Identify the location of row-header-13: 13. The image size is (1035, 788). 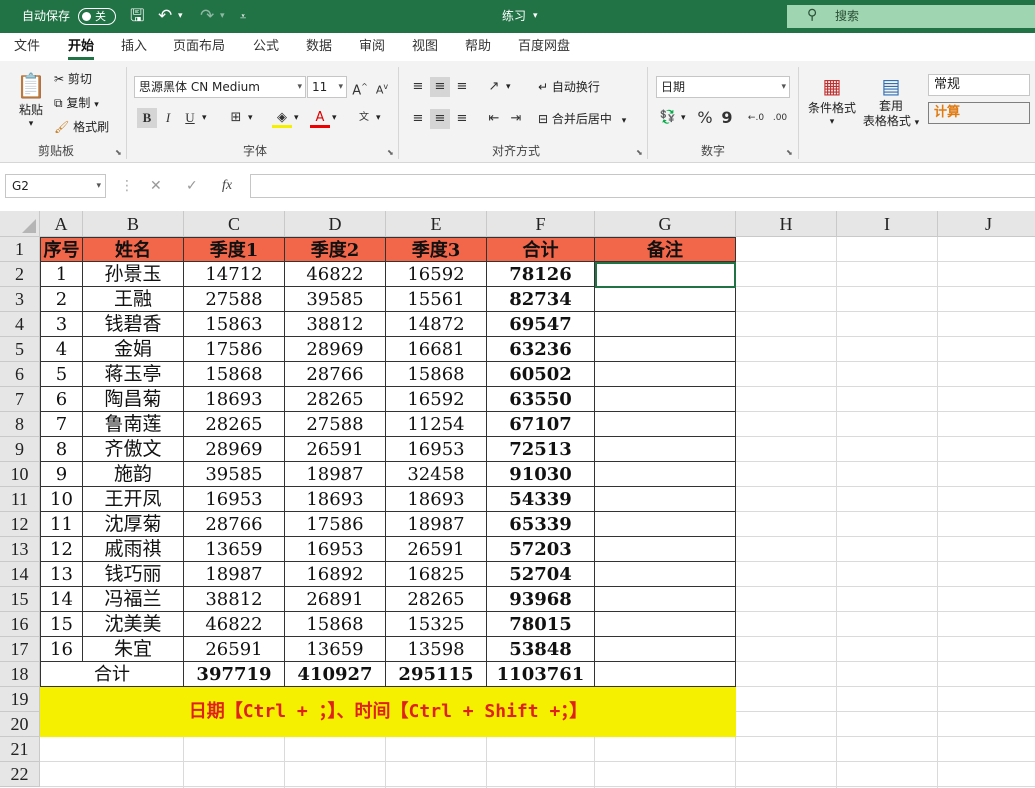
(20, 549).